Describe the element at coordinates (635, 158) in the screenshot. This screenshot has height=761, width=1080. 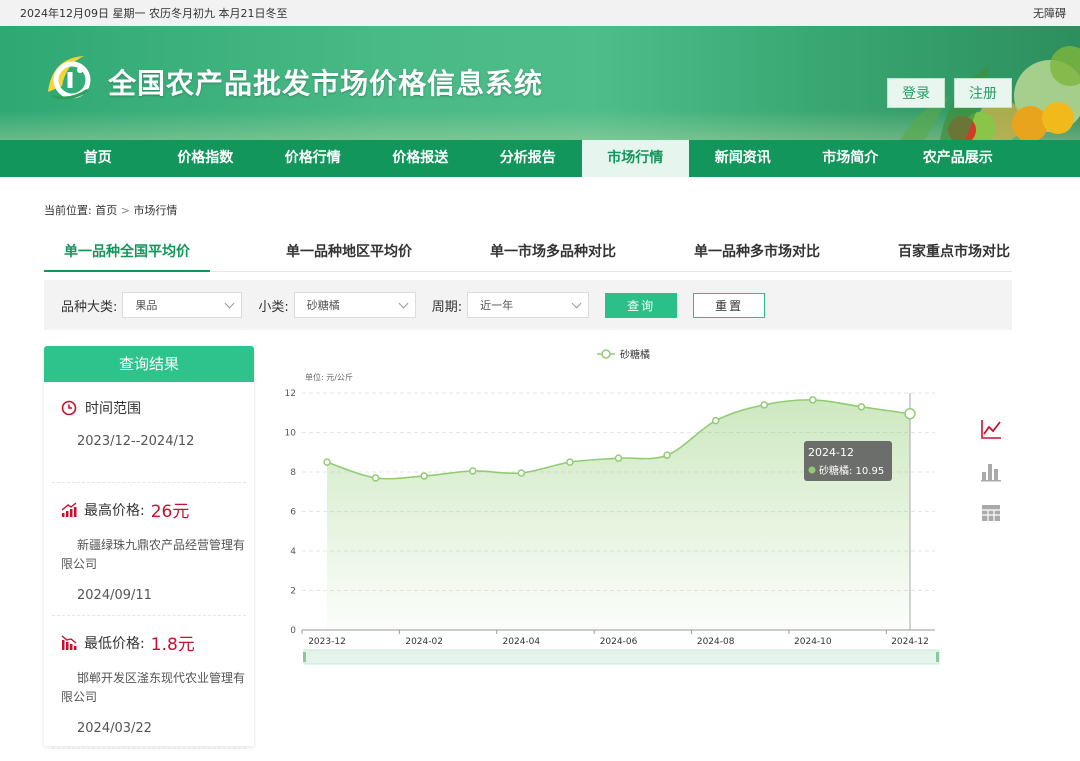
I see `nav-market-quotes: 市场行情` at that location.